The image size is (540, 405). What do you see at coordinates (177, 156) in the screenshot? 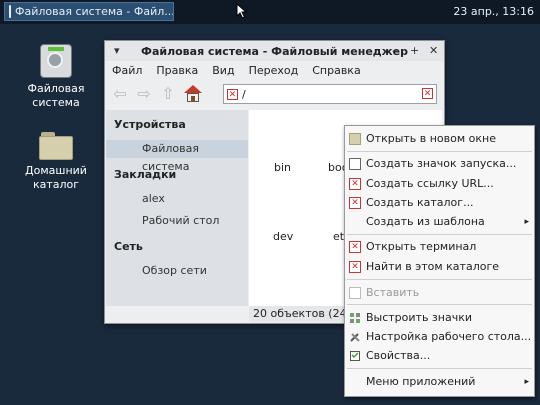
I see `sidebar-item-filesystem: Файловая система` at bounding box center [177, 156].